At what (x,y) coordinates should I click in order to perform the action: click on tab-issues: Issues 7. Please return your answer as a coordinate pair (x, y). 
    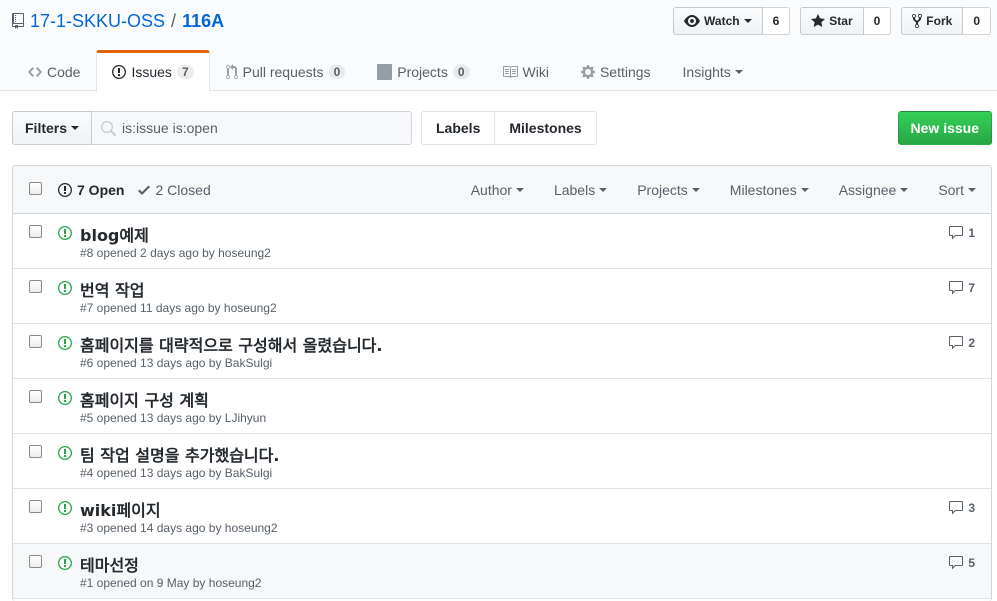
    Looking at the image, I should click on (153, 71).